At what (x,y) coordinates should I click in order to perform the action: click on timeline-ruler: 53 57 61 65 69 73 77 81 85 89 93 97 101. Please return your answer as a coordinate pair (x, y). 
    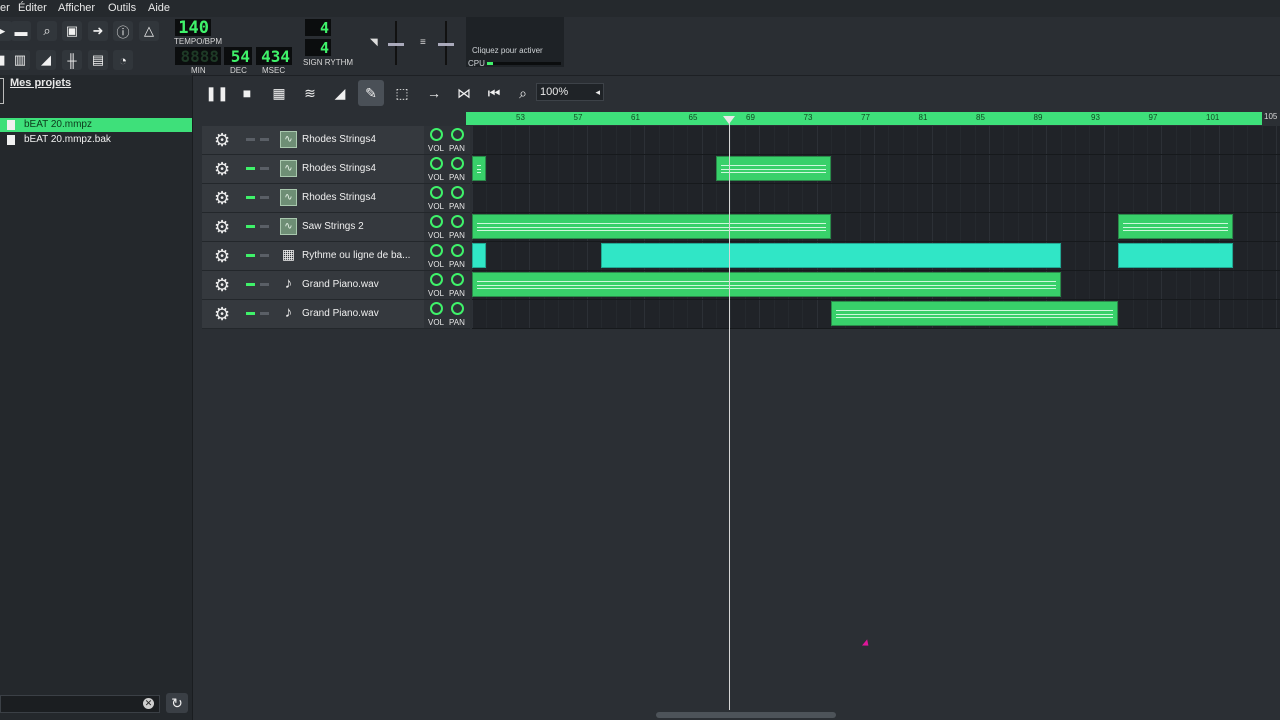
    Looking at the image, I should click on (864, 118).